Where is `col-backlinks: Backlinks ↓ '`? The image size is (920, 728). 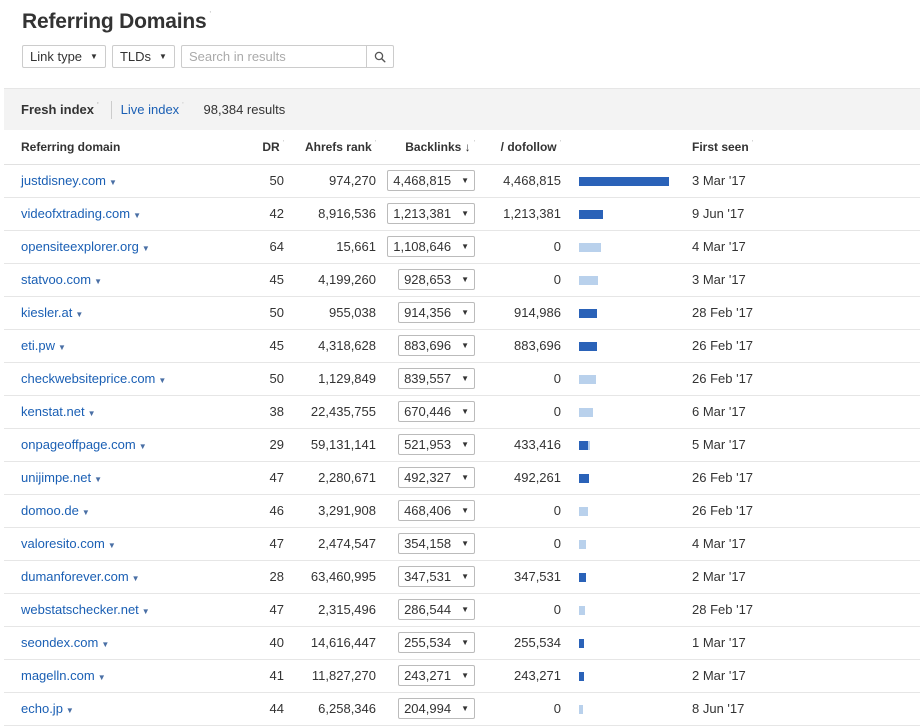
col-backlinks: Backlinks ↓ ' is located at coordinates (433, 148).